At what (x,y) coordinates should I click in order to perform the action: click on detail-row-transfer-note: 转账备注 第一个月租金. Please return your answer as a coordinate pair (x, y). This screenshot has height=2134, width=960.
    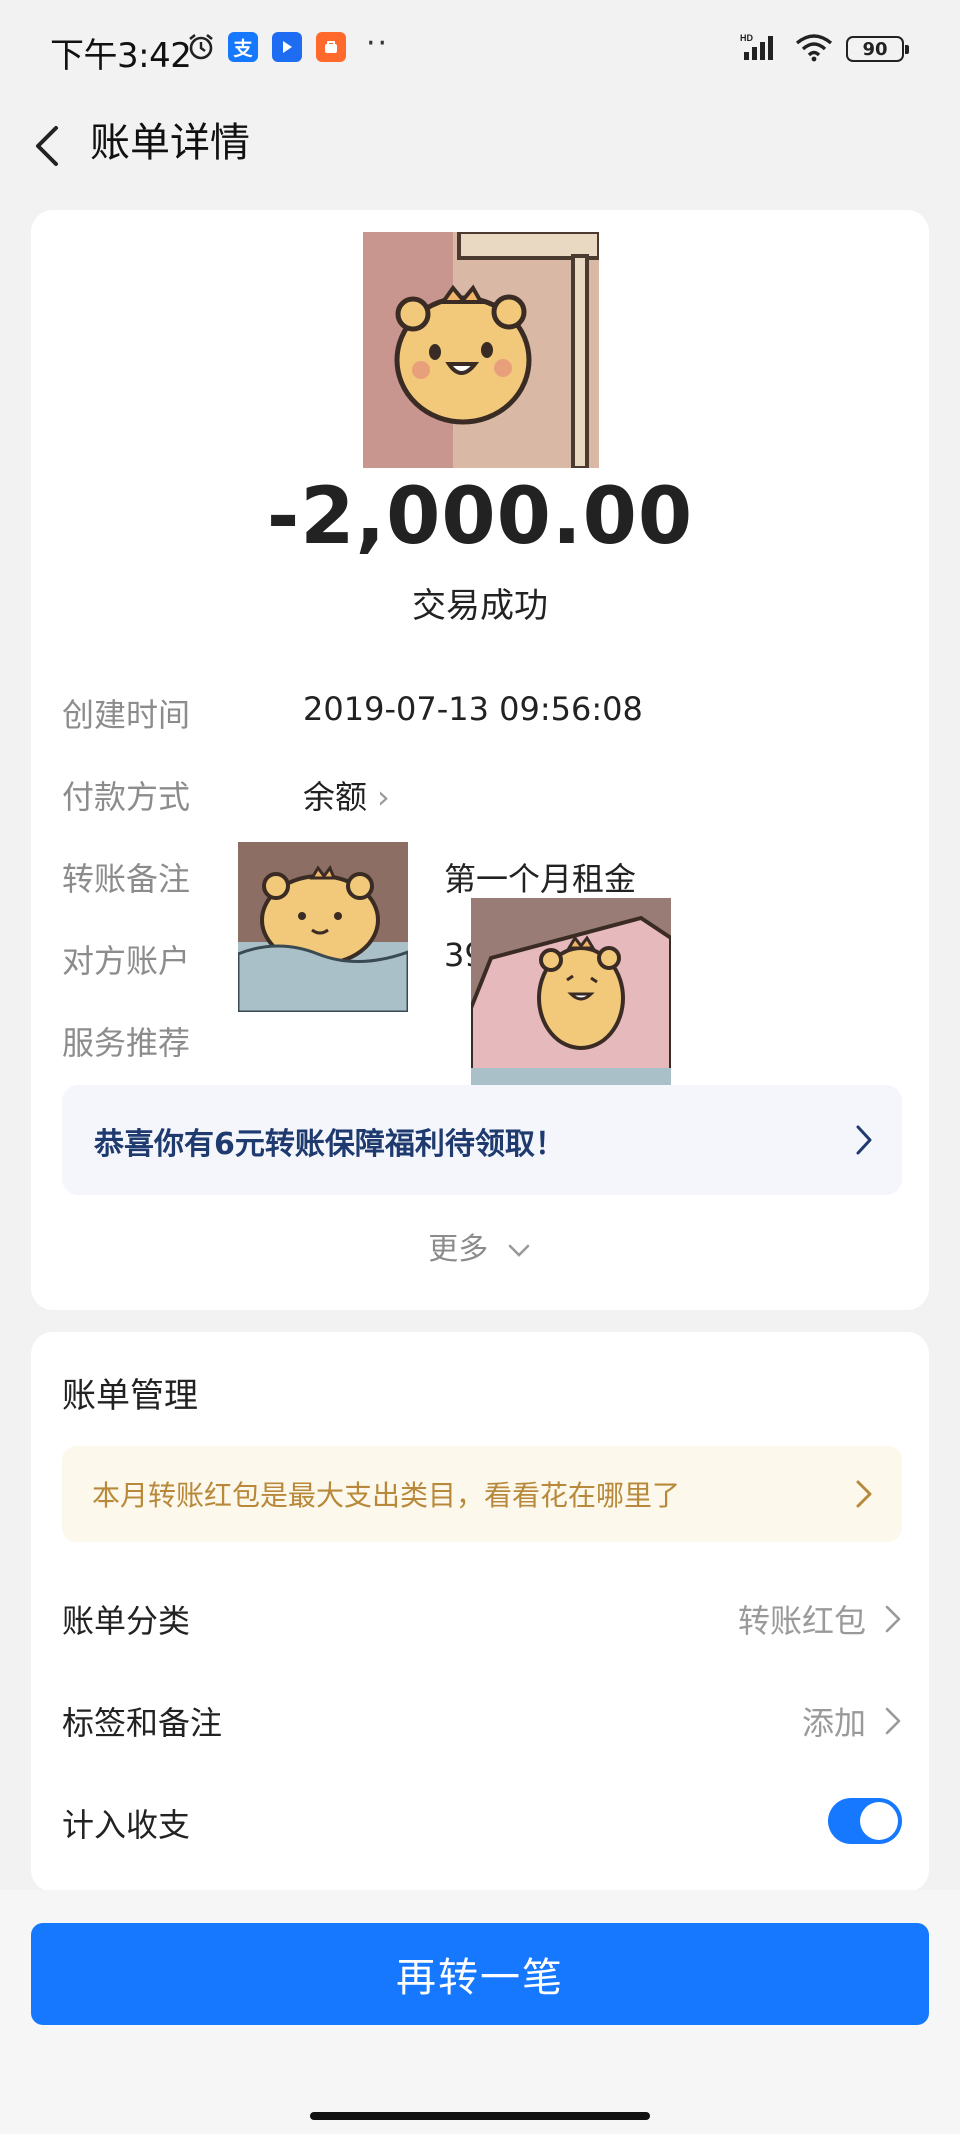
    Looking at the image, I should click on (482, 876).